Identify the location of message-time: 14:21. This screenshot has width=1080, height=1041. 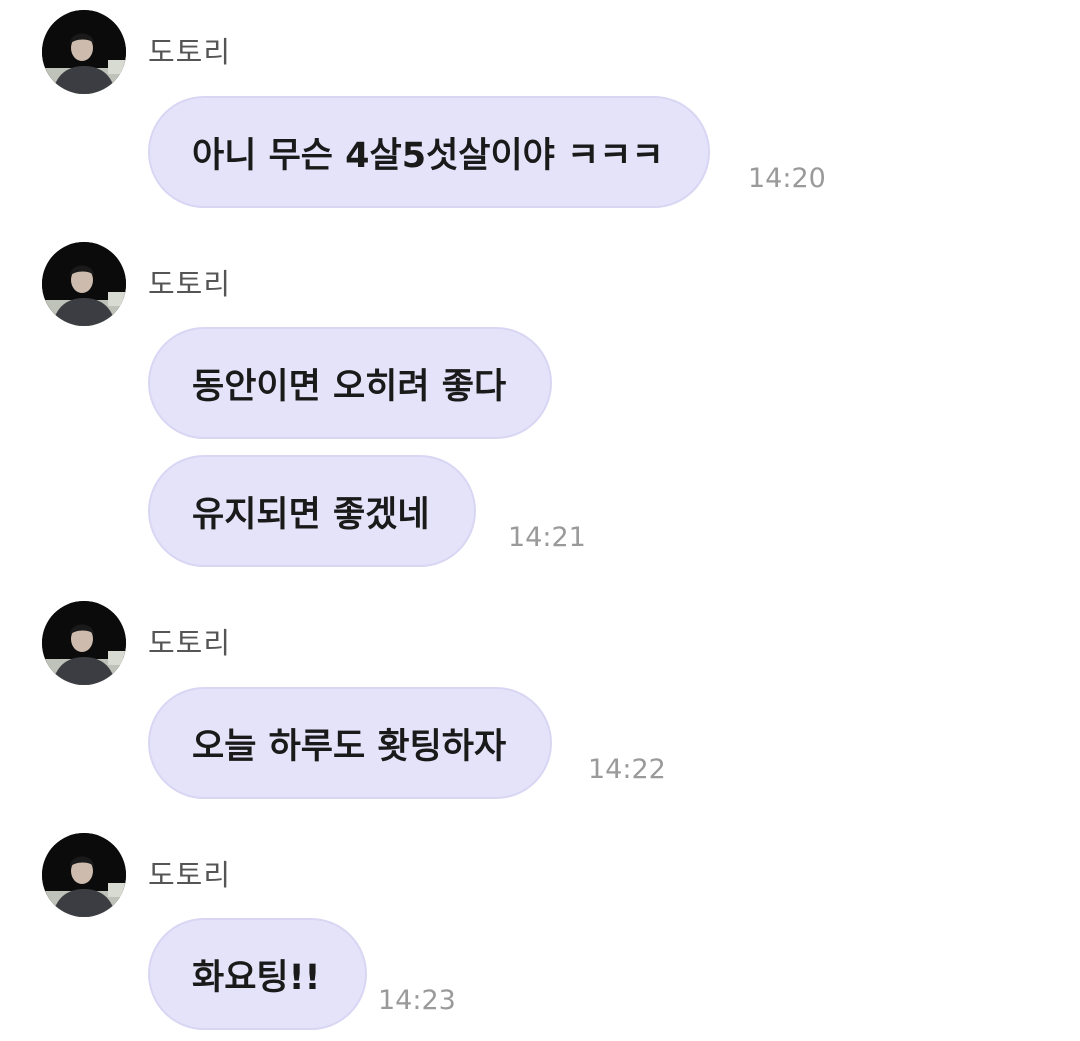
(547, 537).